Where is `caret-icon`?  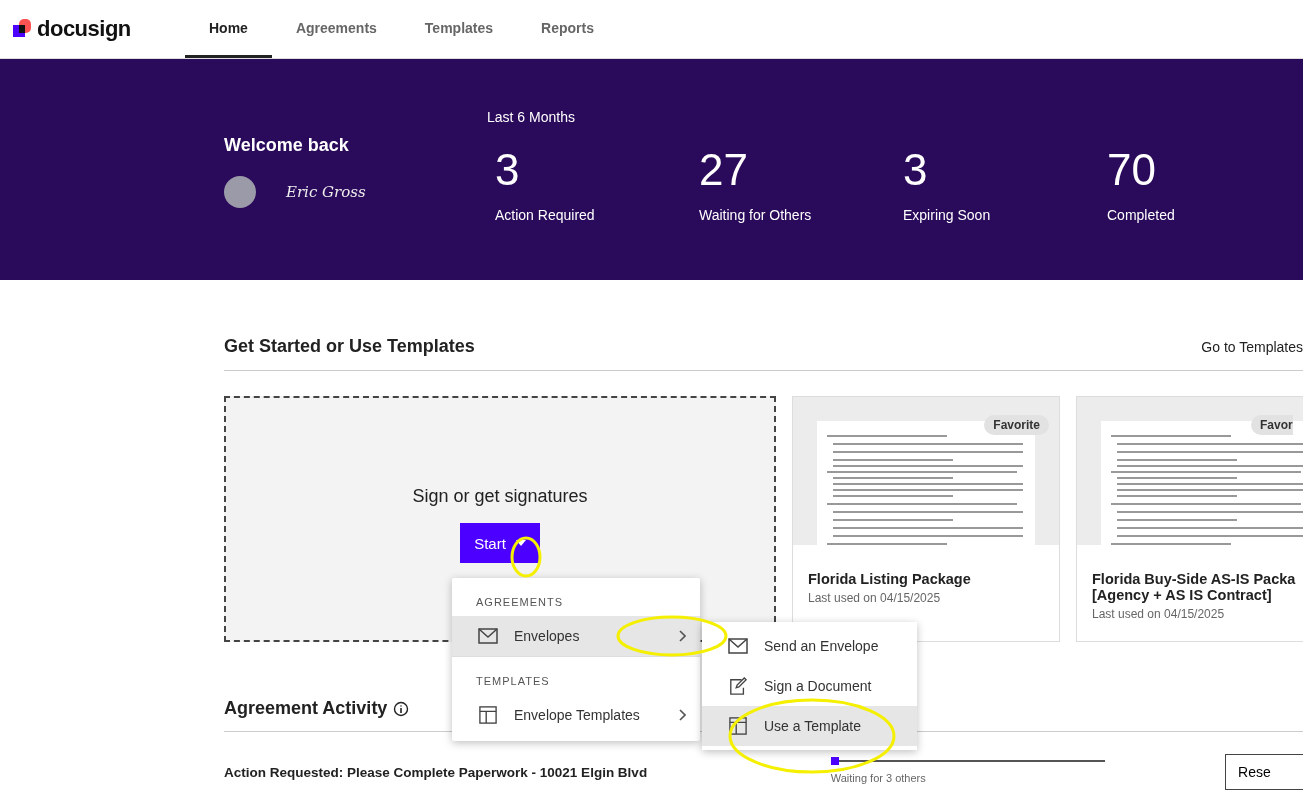
caret-icon is located at coordinates (520, 543).